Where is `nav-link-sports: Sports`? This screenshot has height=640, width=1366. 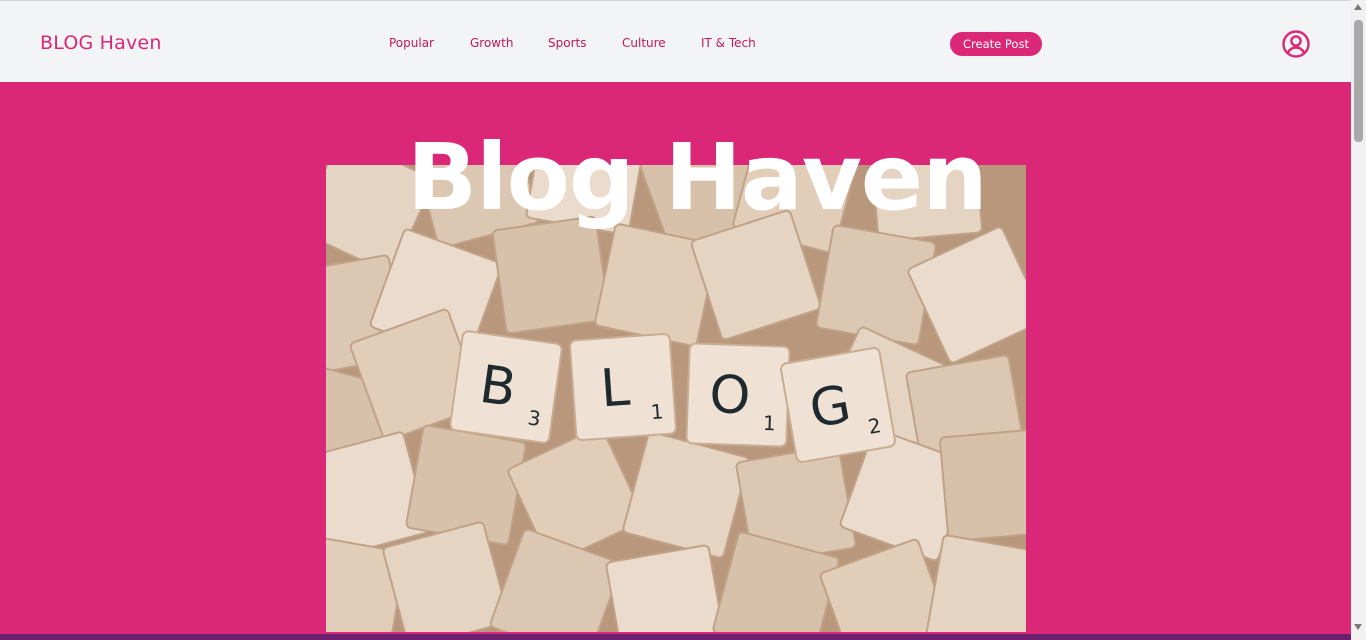
nav-link-sports: Sports is located at coordinates (567, 43).